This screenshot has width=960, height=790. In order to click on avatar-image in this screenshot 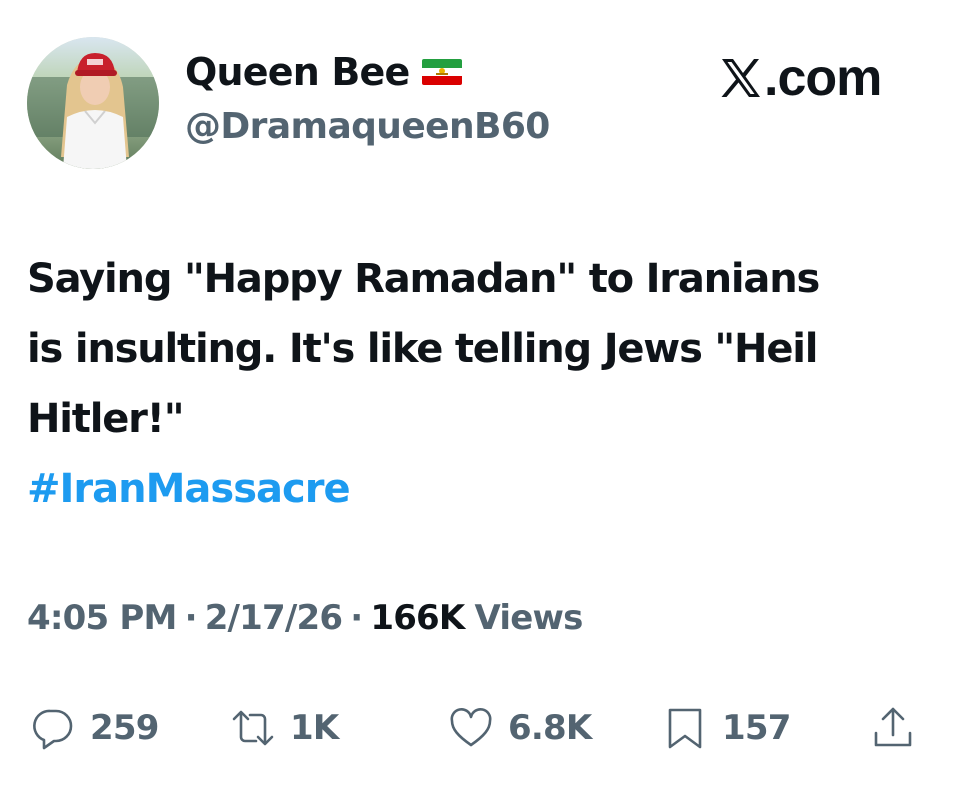, I will do `click(93, 103)`.